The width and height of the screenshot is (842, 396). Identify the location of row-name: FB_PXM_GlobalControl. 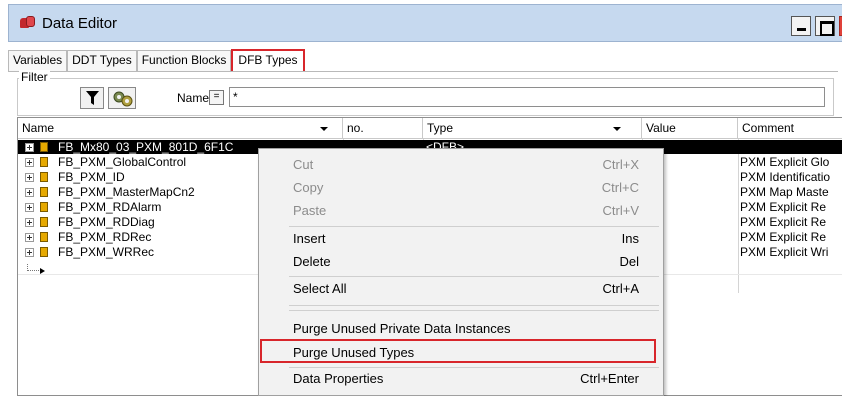
(122, 162).